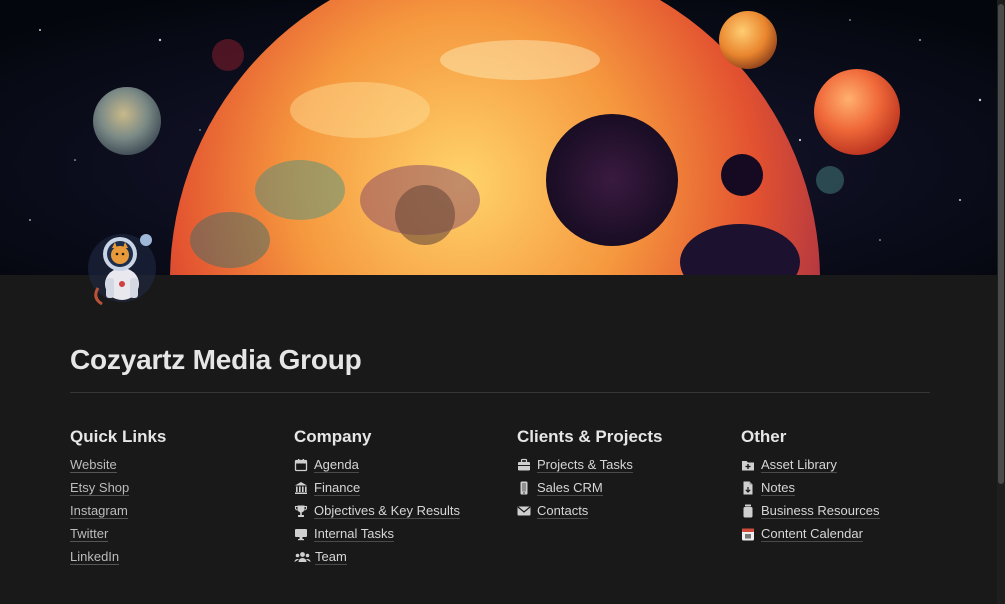 Image resolution: width=1005 pixels, height=604 pixels. Describe the element at coordinates (500, 392) in the screenshot. I see `divider` at that location.